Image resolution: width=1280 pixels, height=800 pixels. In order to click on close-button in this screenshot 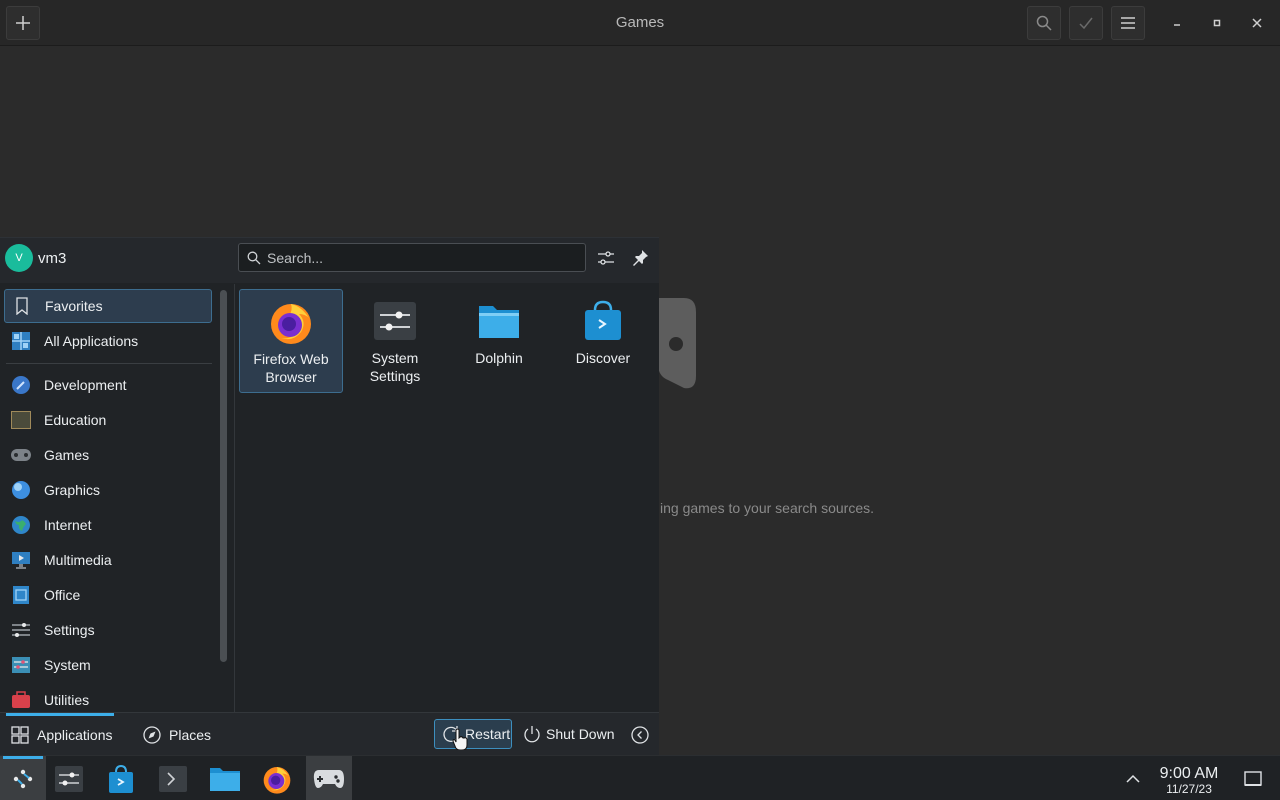, I will do `click(1257, 23)`.